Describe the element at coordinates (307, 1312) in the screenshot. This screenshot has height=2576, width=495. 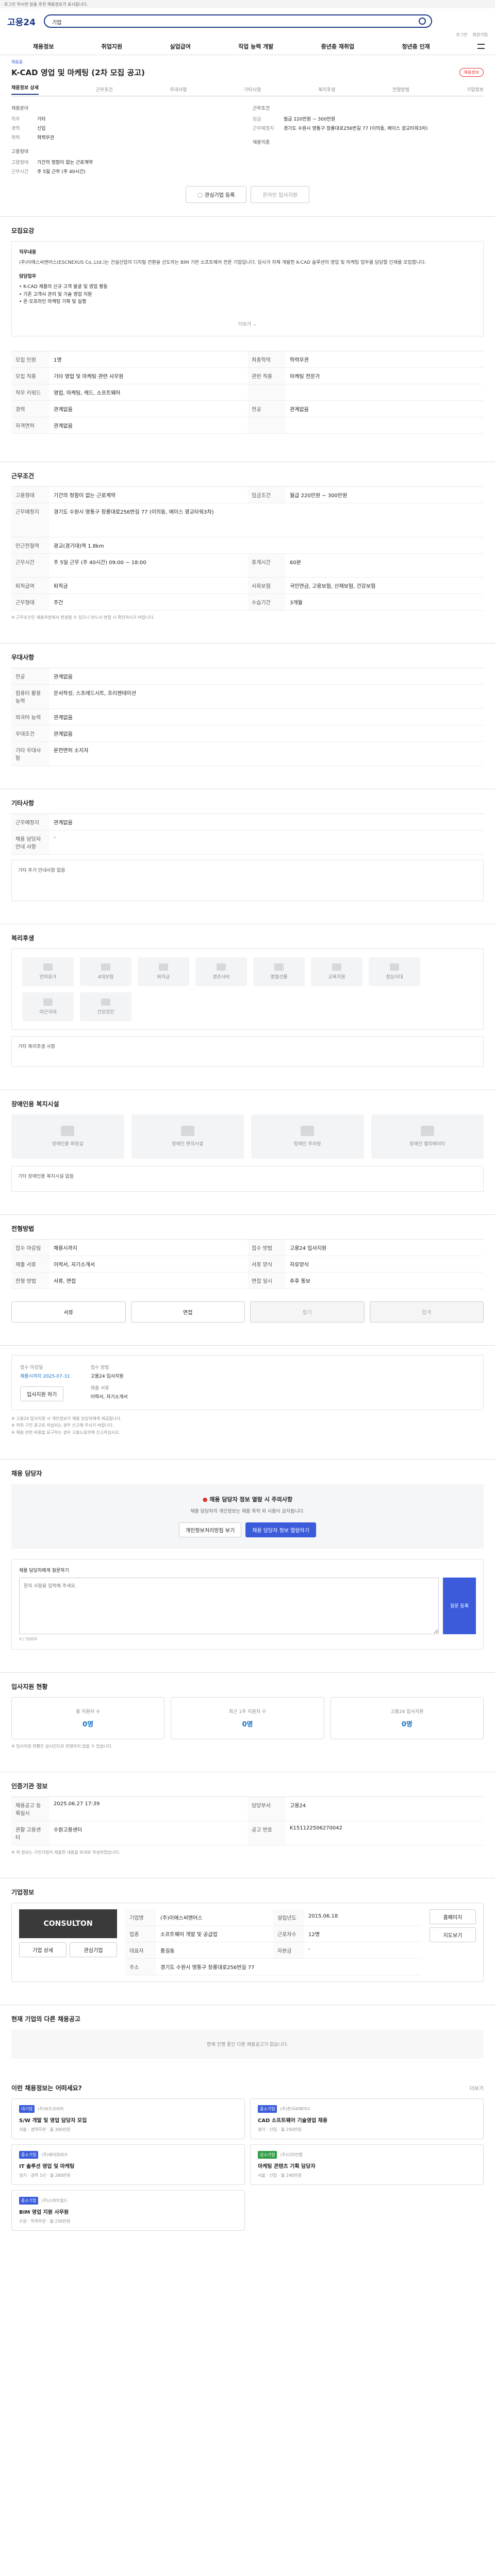
I see `step-written: 필기` at that location.